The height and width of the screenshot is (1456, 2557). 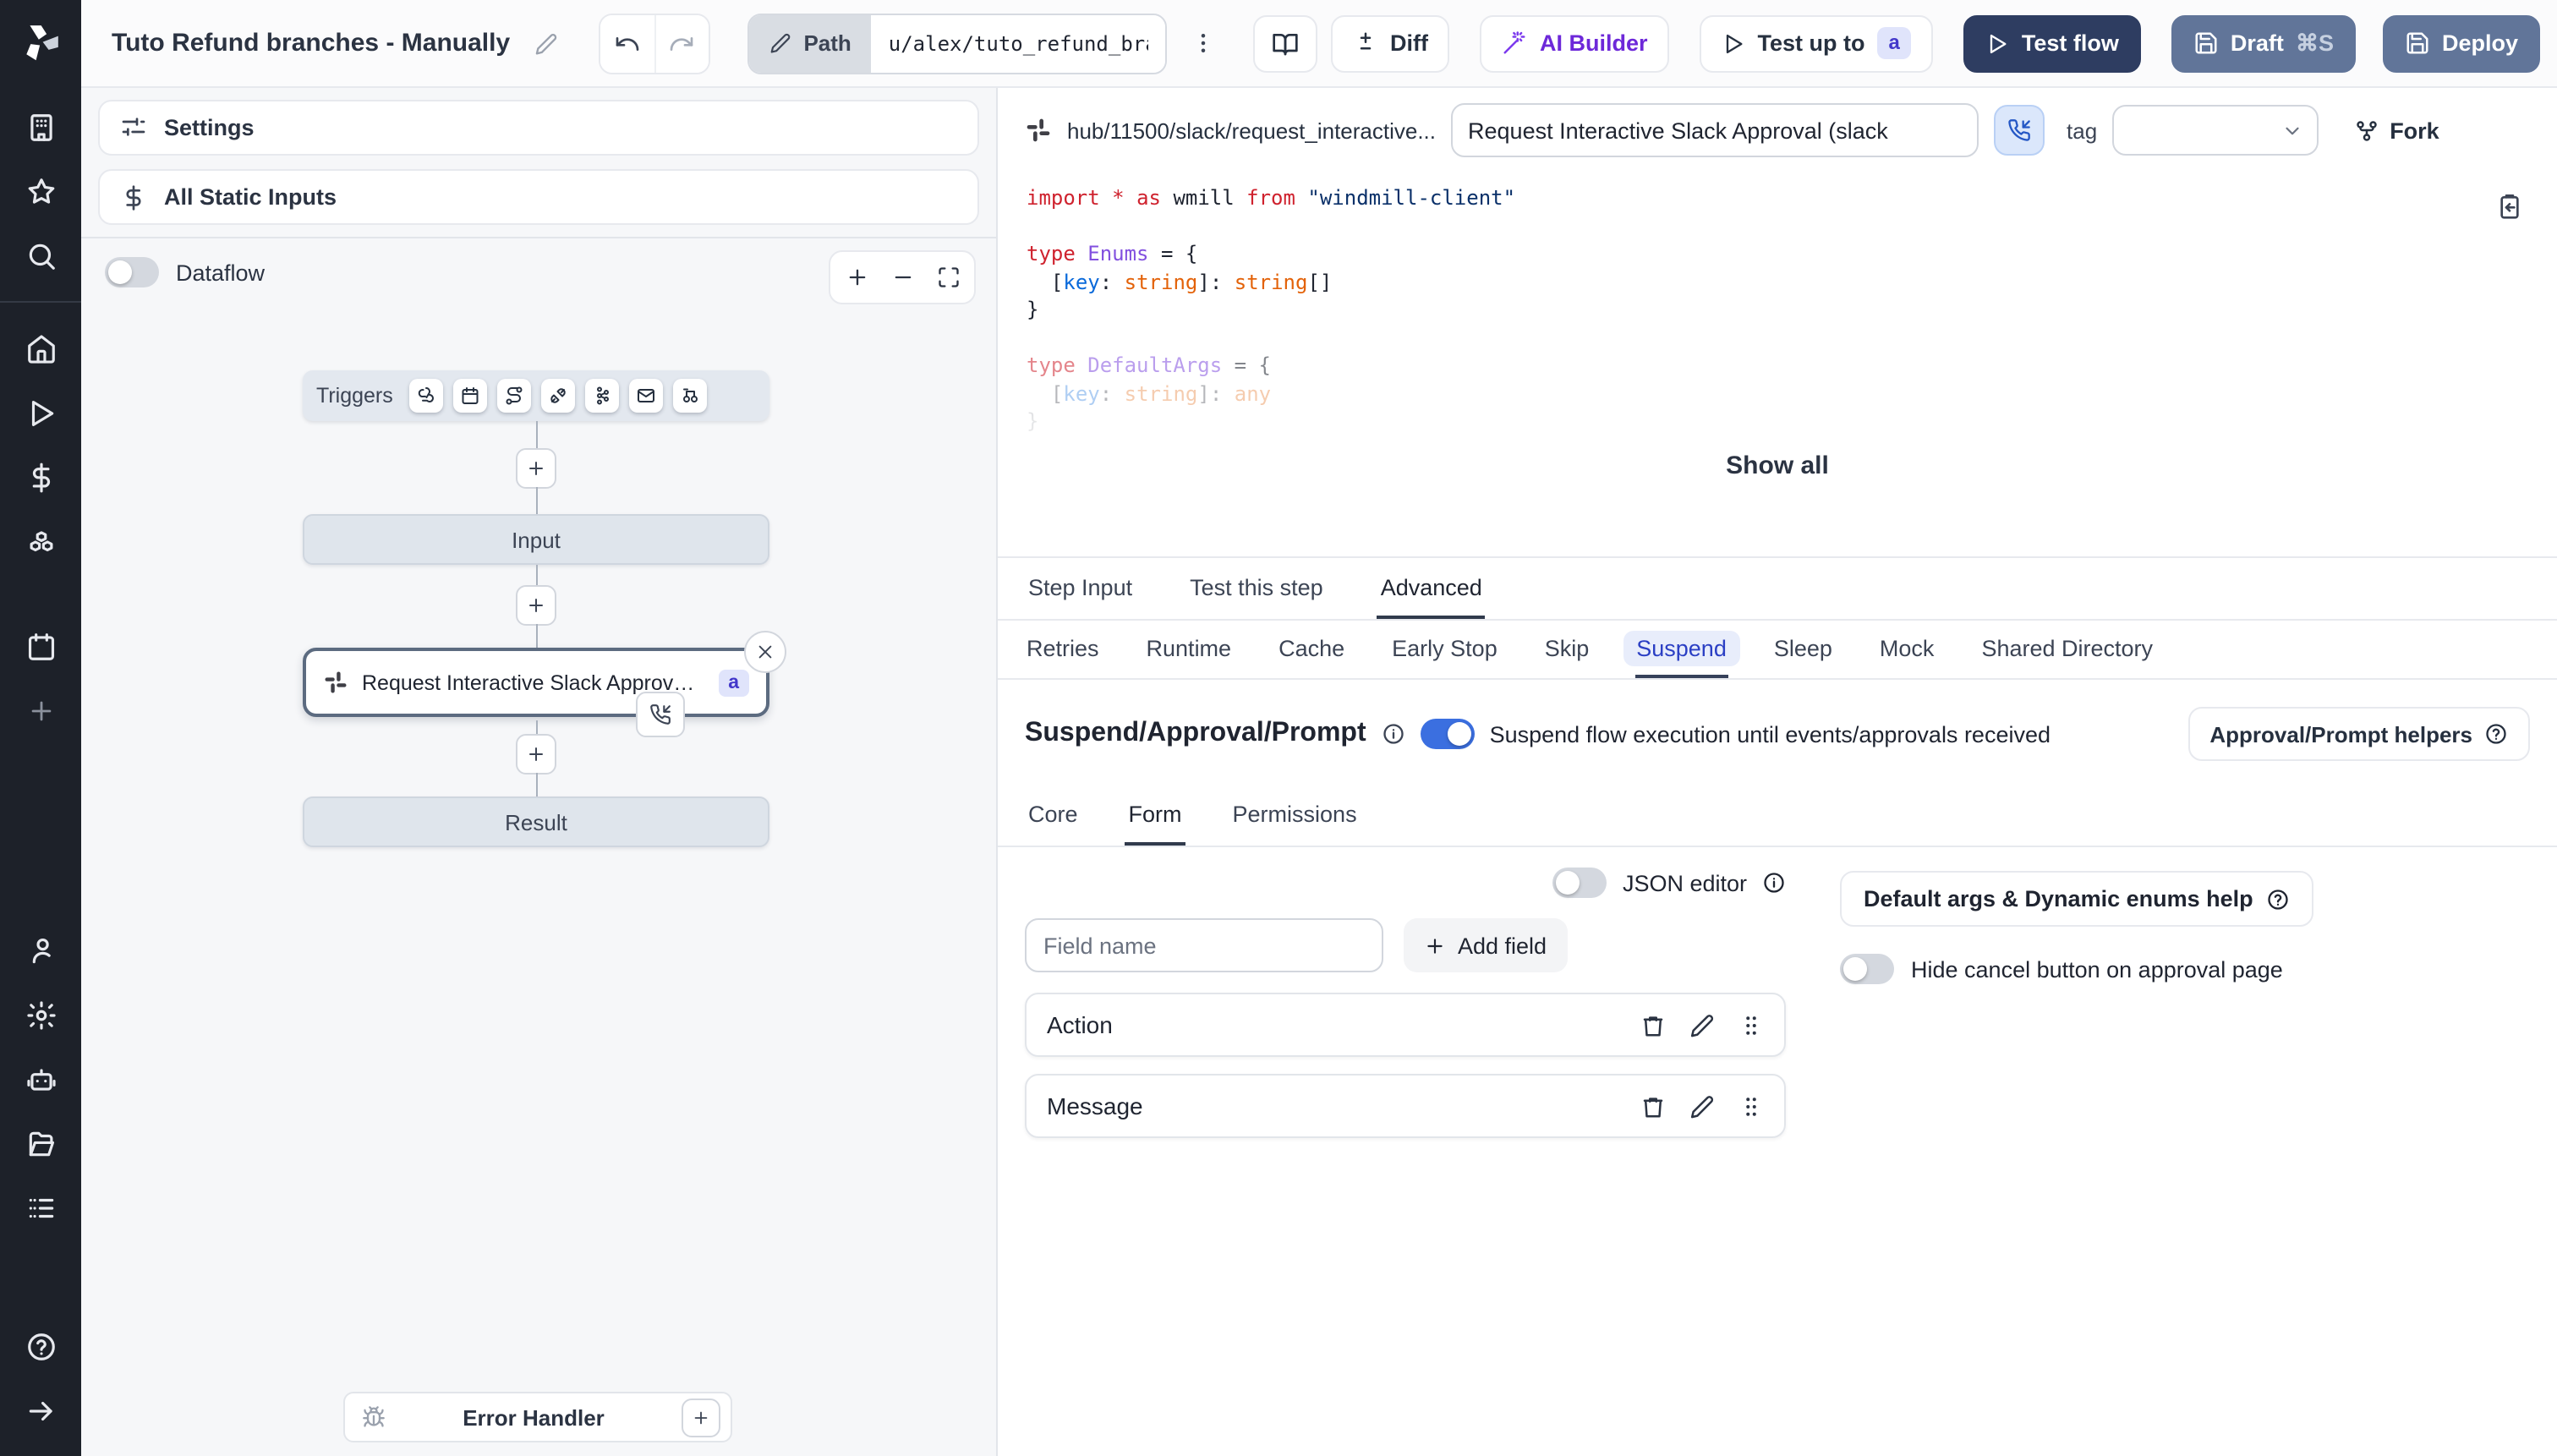 I want to click on ai-builder-button: AI Builder, so click(x=1575, y=43).